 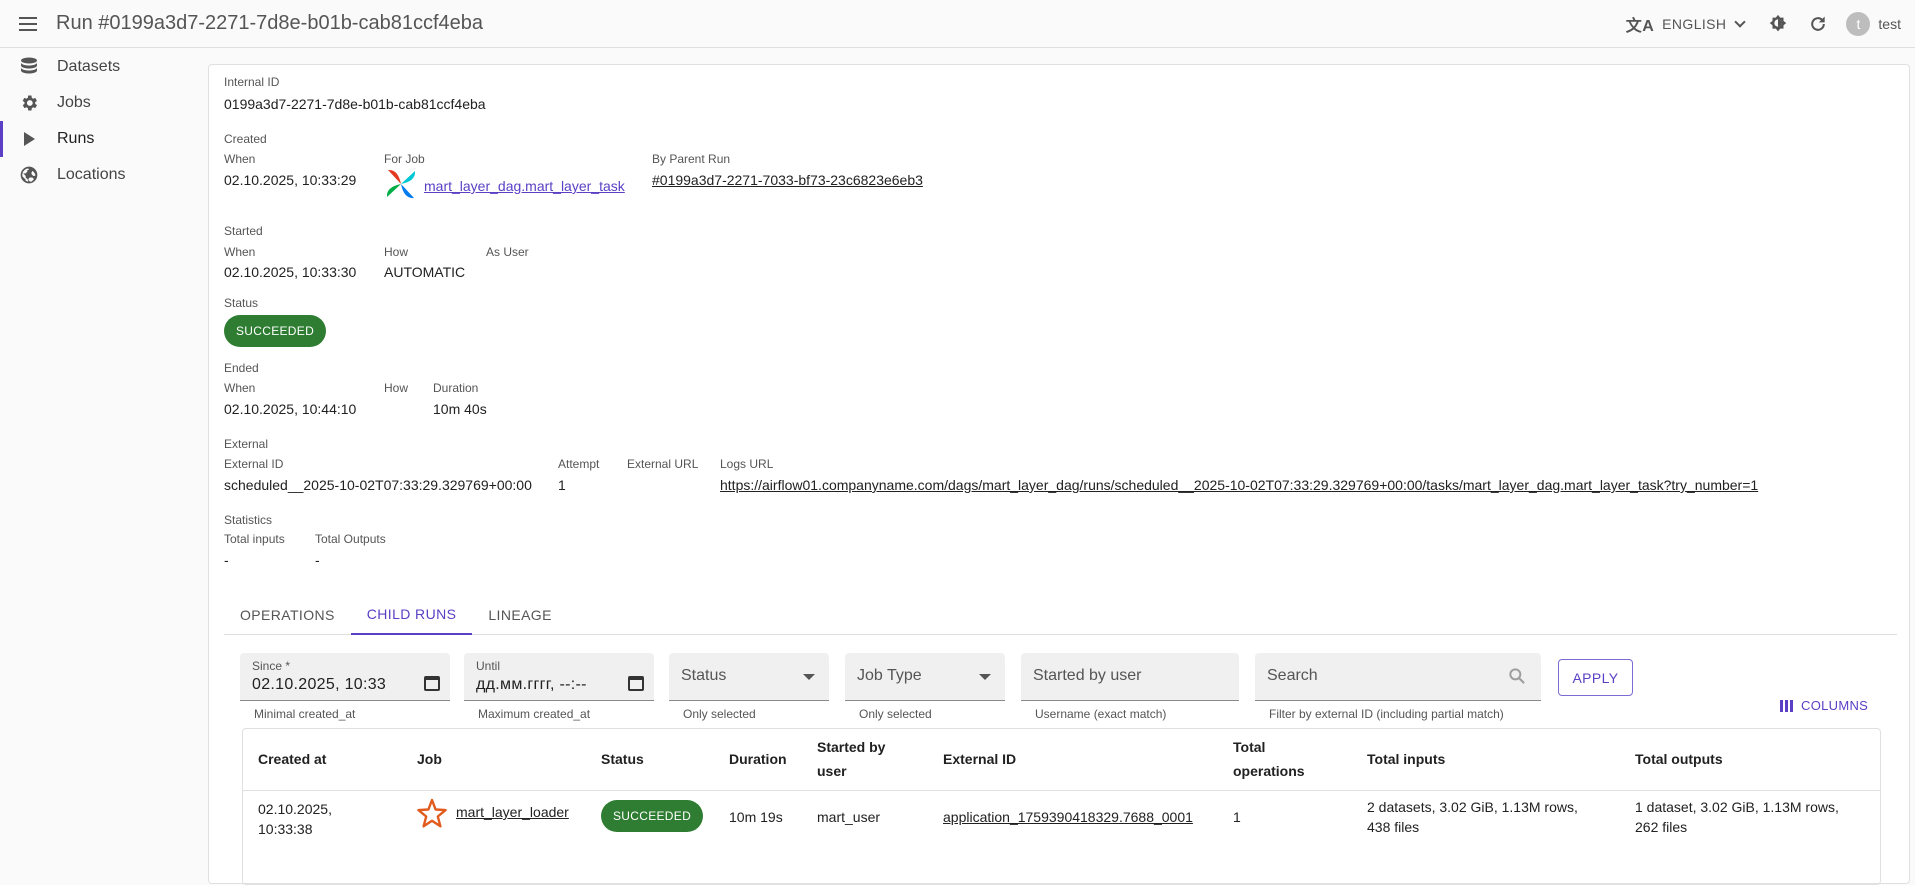 I want to click on column-header: External ID, so click(x=979, y=759).